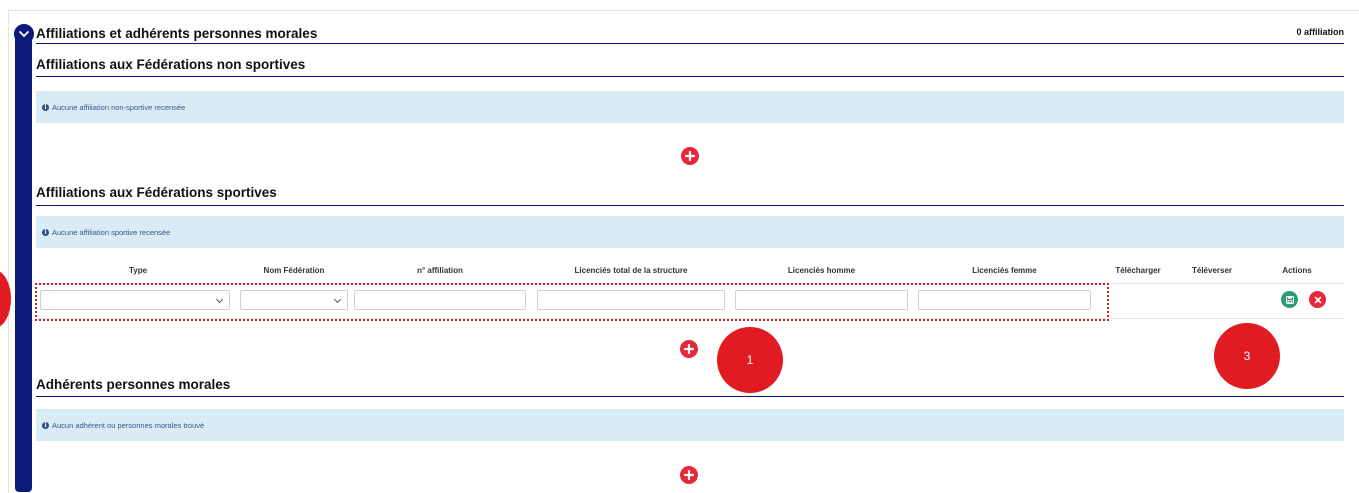  I want to click on chevron-down-icon, so click(24, 34).